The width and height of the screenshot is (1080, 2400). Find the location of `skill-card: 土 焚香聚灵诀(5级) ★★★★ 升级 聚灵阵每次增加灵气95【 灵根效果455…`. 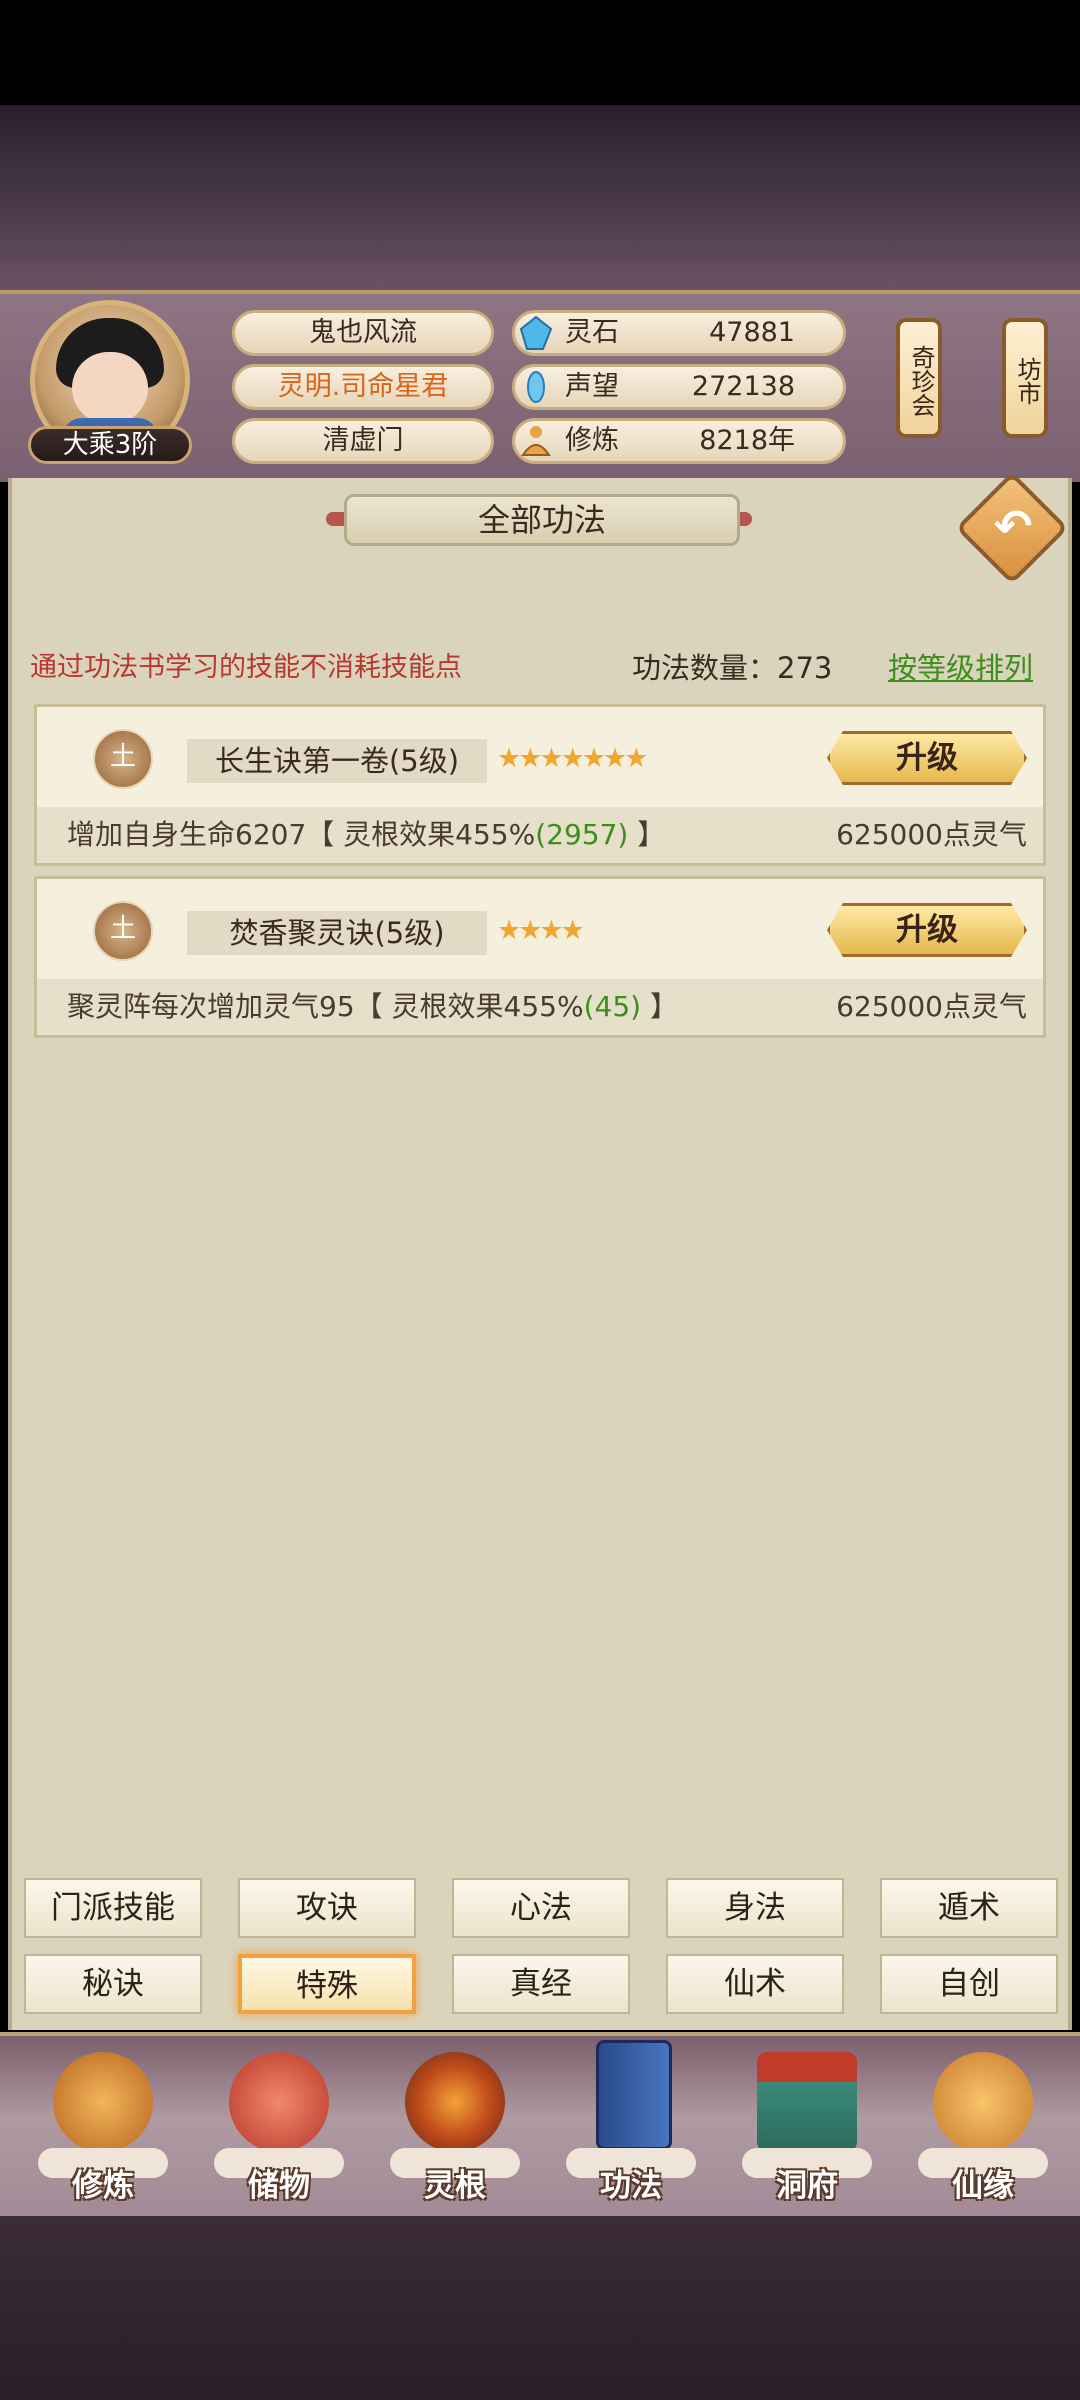

skill-card: 土 焚香聚灵诀(5级) ★★★★ 升级 聚灵阵每次增加灵气95【 灵根效果455… is located at coordinates (540, 957).